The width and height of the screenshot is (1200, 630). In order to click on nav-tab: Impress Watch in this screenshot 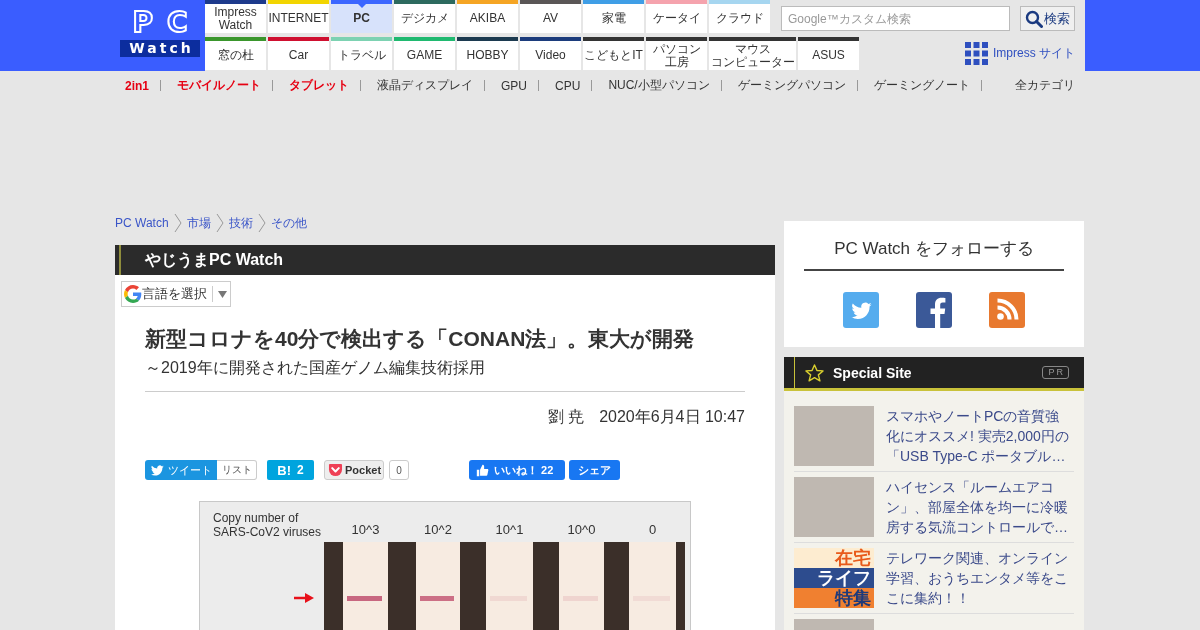, I will do `click(235, 16)`.